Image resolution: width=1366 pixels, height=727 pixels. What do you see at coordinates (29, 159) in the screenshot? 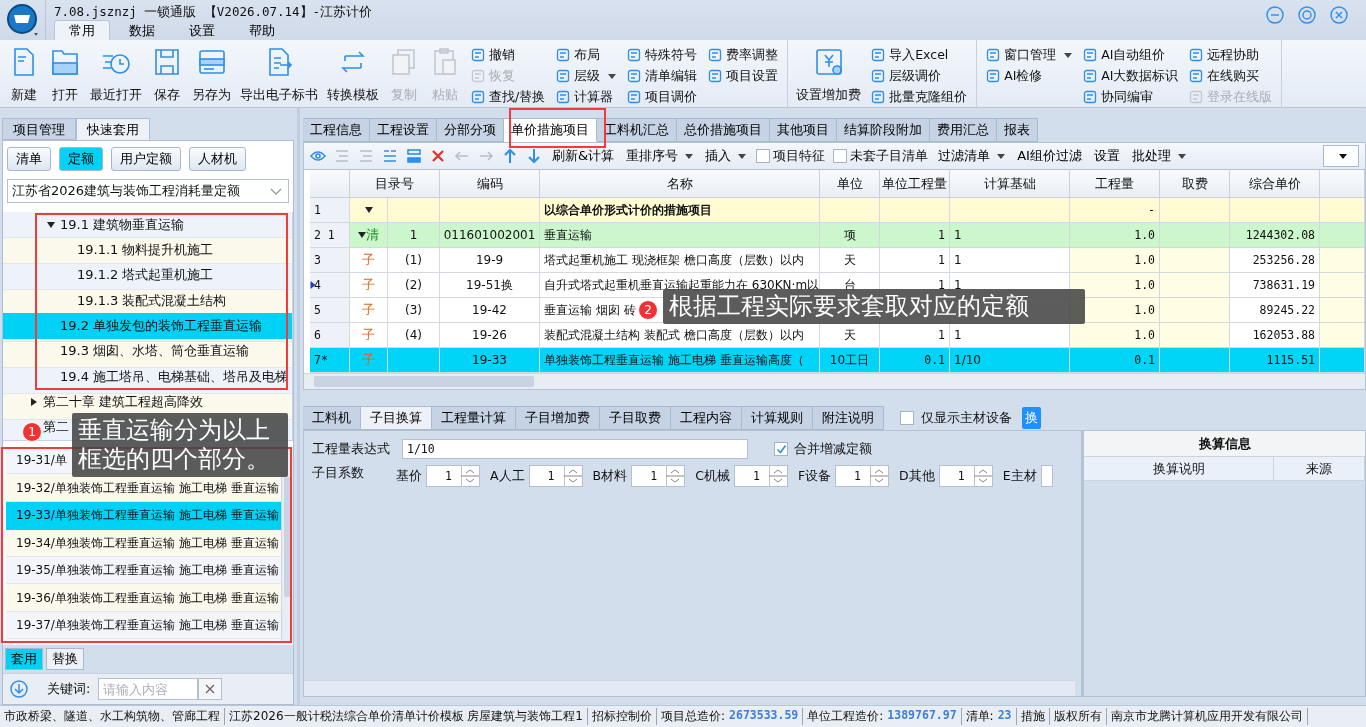
I see `filter-button: 清单` at bounding box center [29, 159].